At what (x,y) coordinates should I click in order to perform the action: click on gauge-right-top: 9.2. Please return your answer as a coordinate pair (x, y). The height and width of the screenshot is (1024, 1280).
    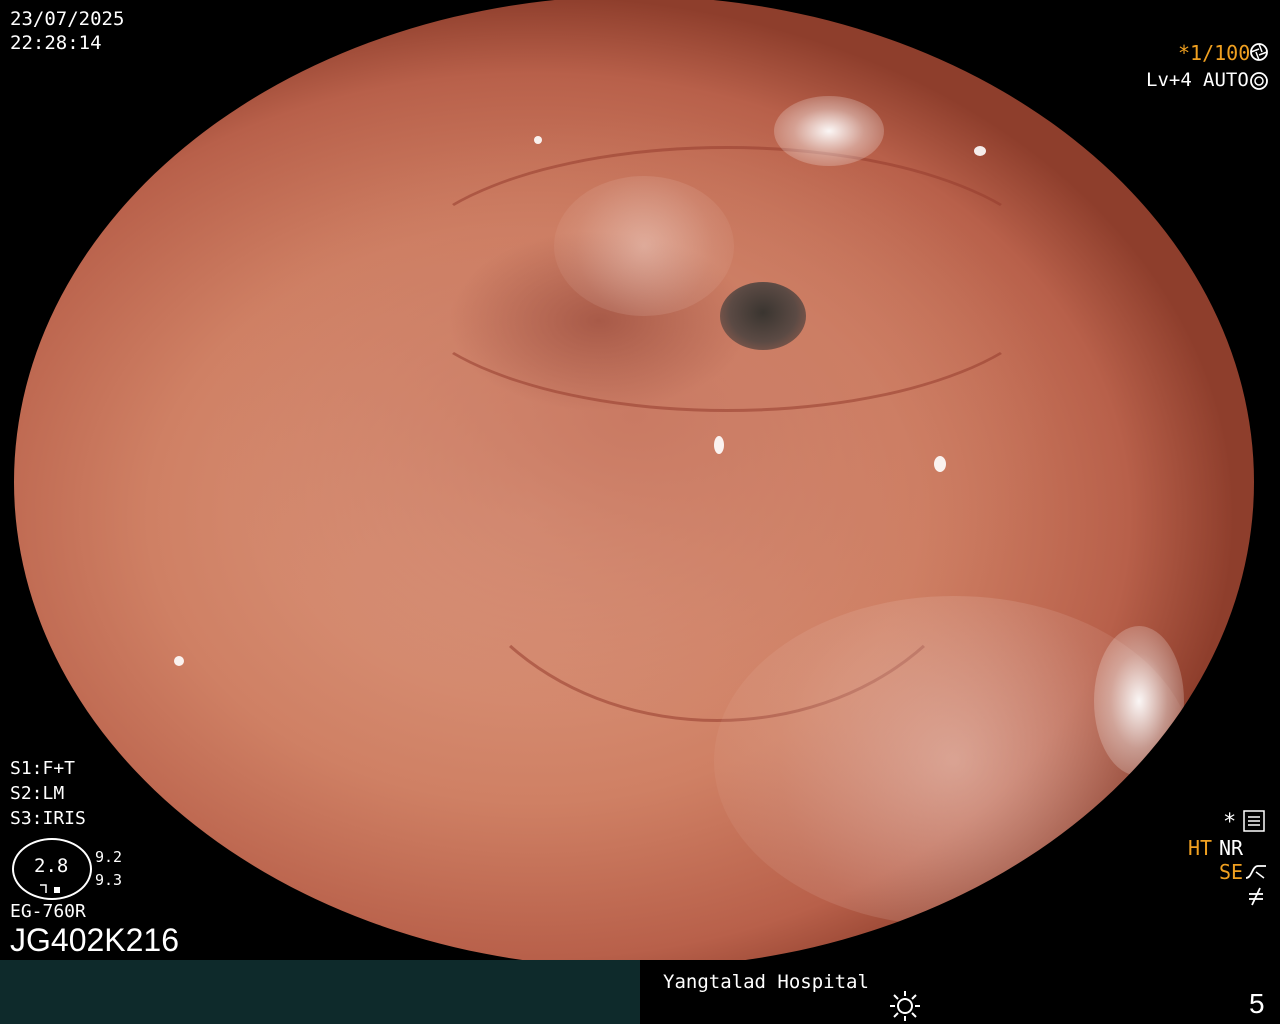
    Looking at the image, I should click on (109, 857).